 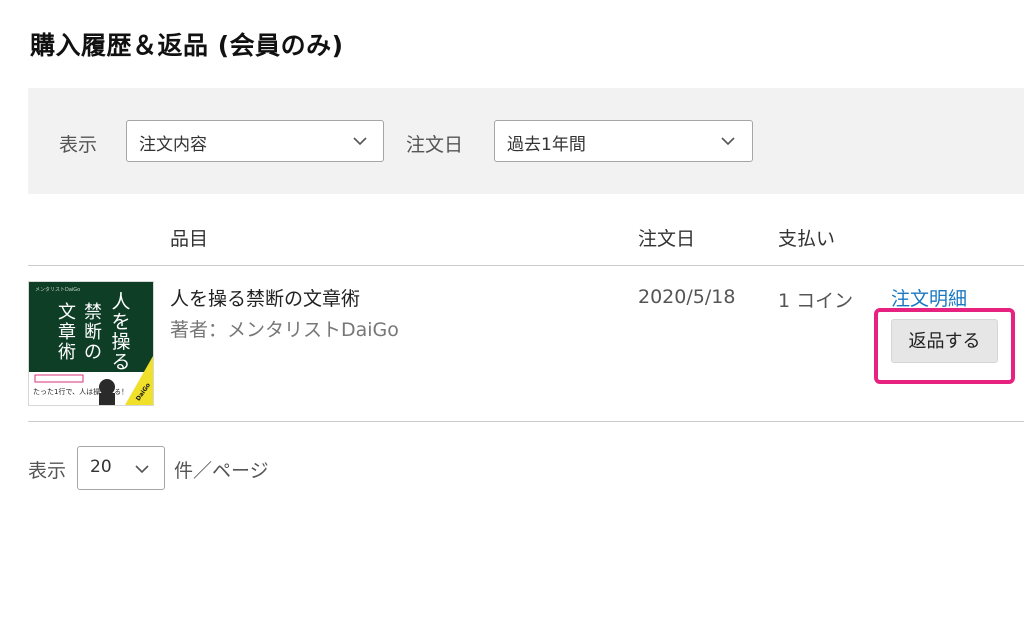 I want to click on order-date-filter-value: 過去1年間, so click(x=546, y=145).